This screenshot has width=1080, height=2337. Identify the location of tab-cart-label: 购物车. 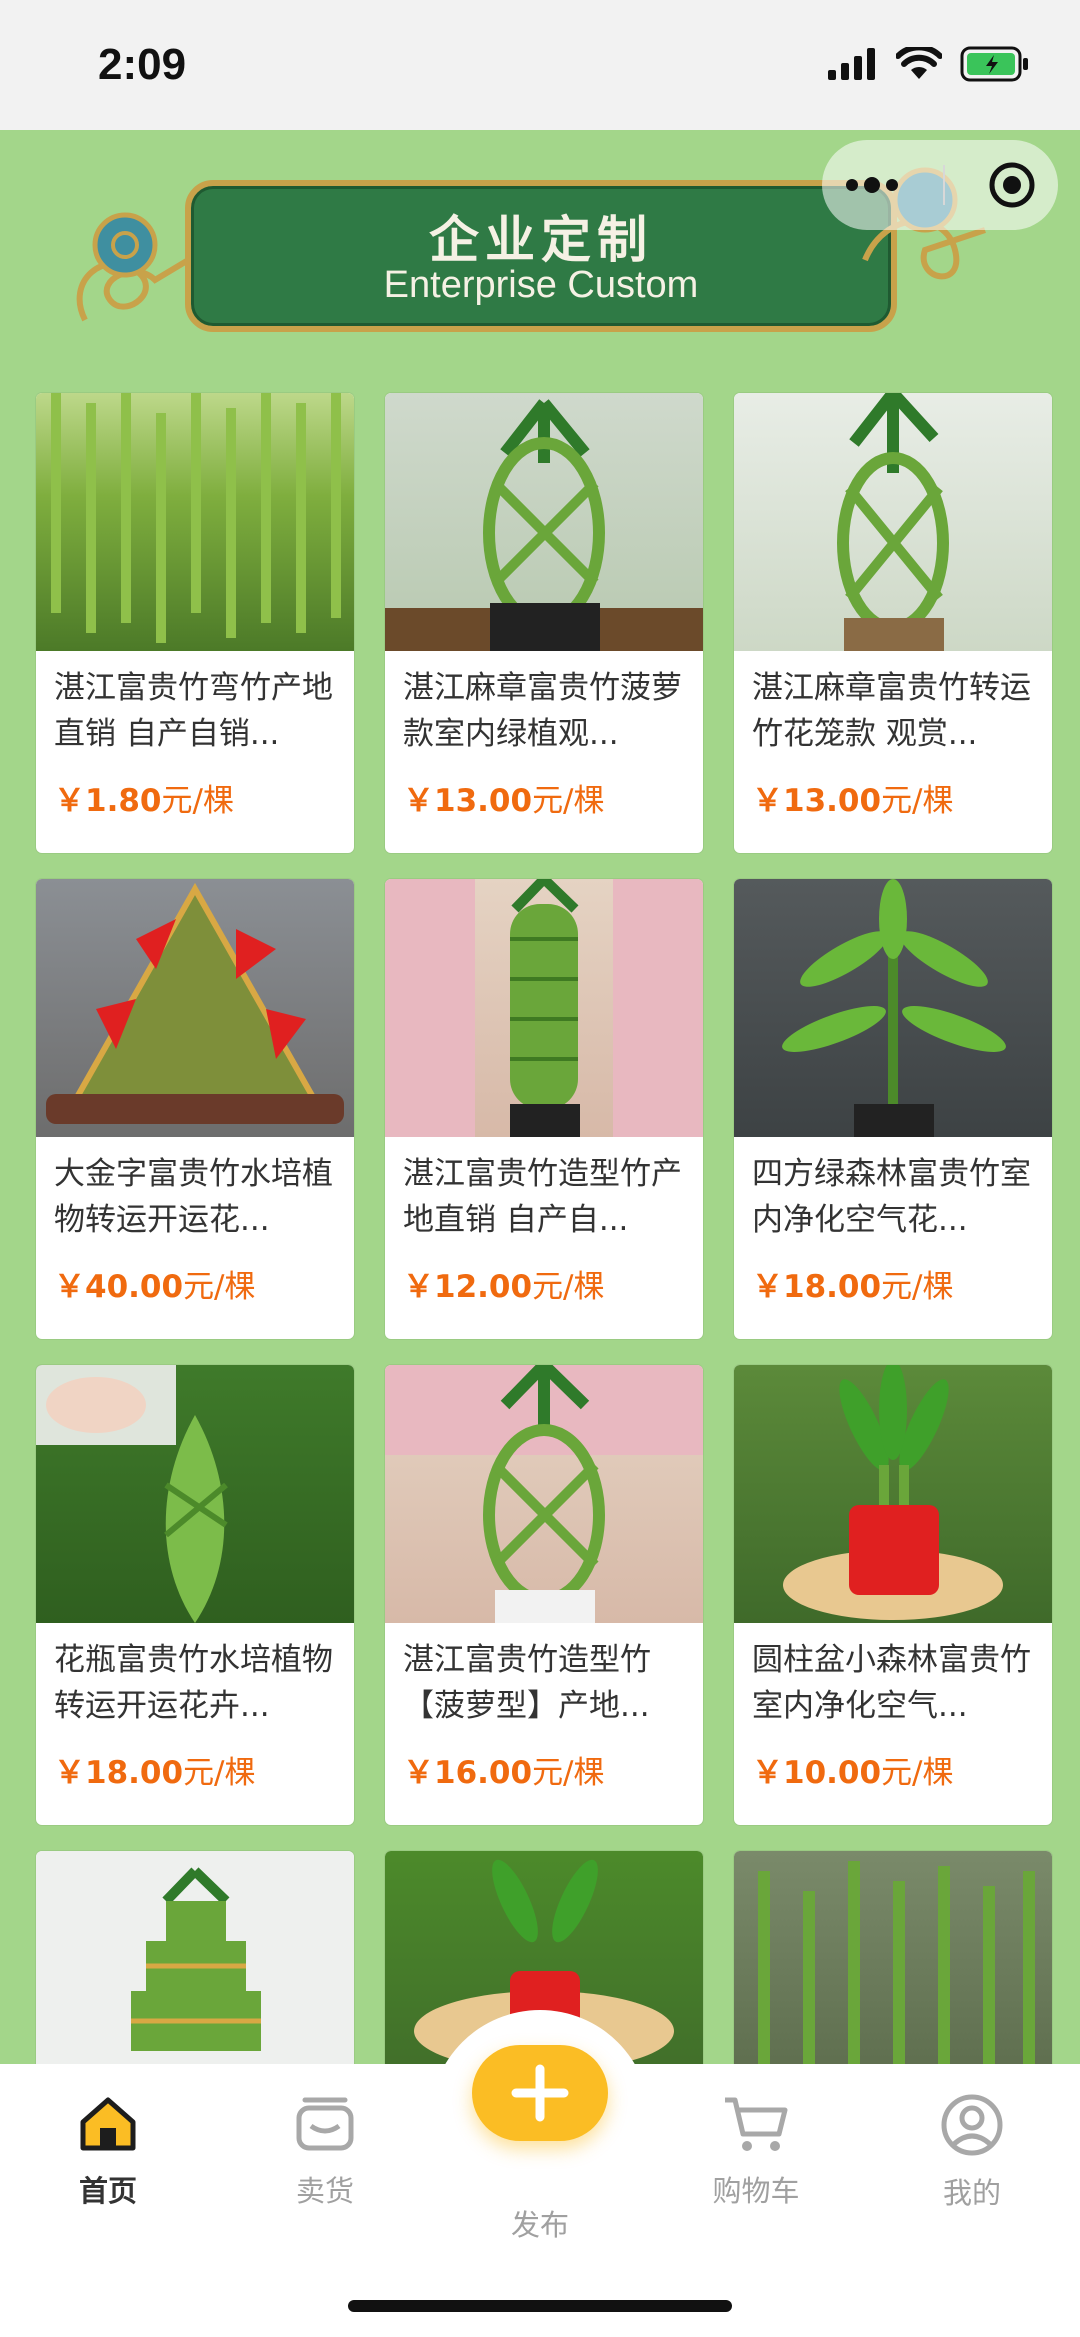
(756, 2191).